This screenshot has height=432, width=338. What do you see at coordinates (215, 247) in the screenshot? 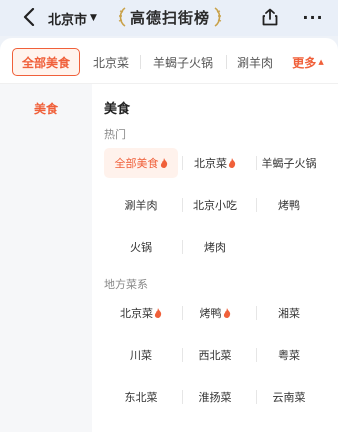
I see `chip-barbecue: 烤肉` at bounding box center [215, 247].